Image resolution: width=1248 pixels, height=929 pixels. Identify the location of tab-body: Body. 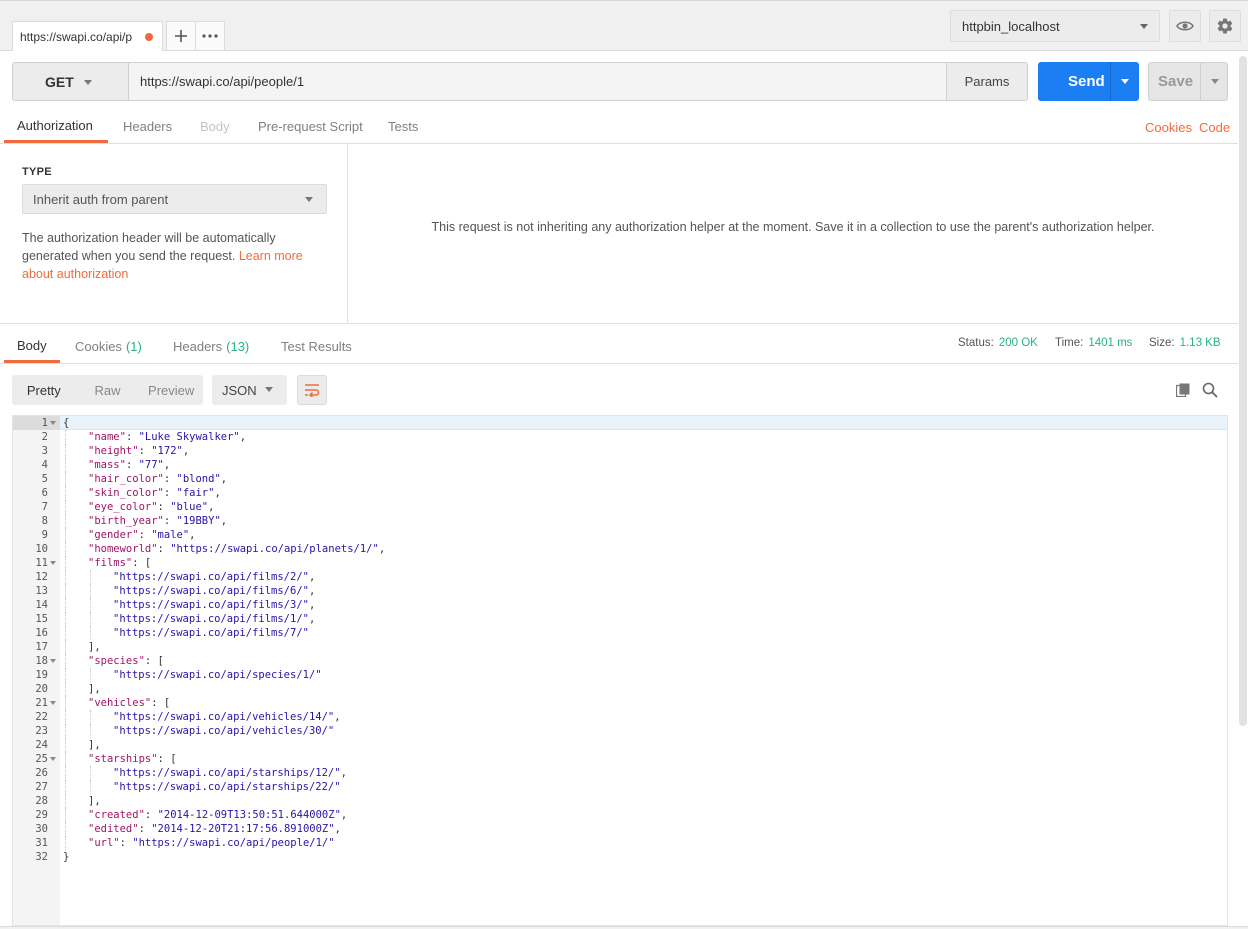
(215, 126).